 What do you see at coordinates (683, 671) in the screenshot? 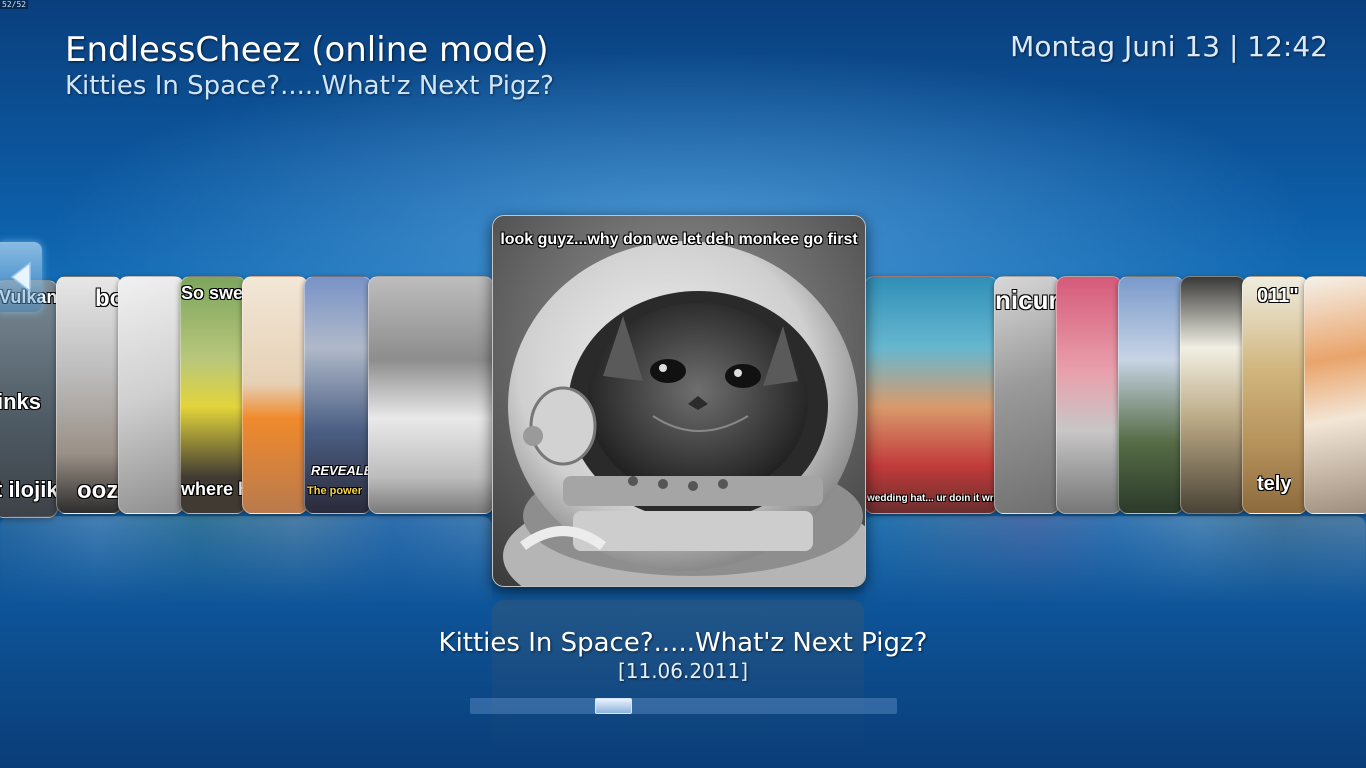
I see `selected-item-date: [11.06.2011]` at bounding box center [683, 671].